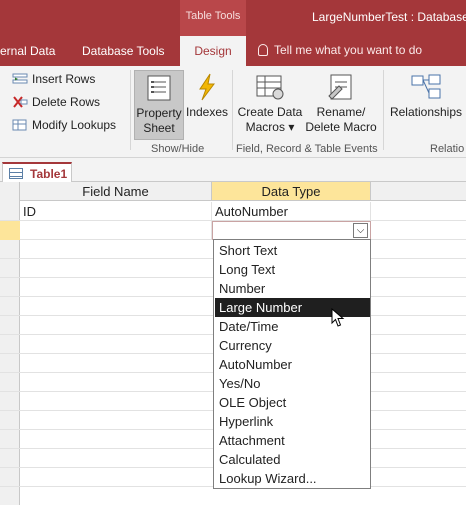  What do you see at coordinates (418, 191) in the screenshot?
I see `column-header-description` at bounding box center [418, 191].